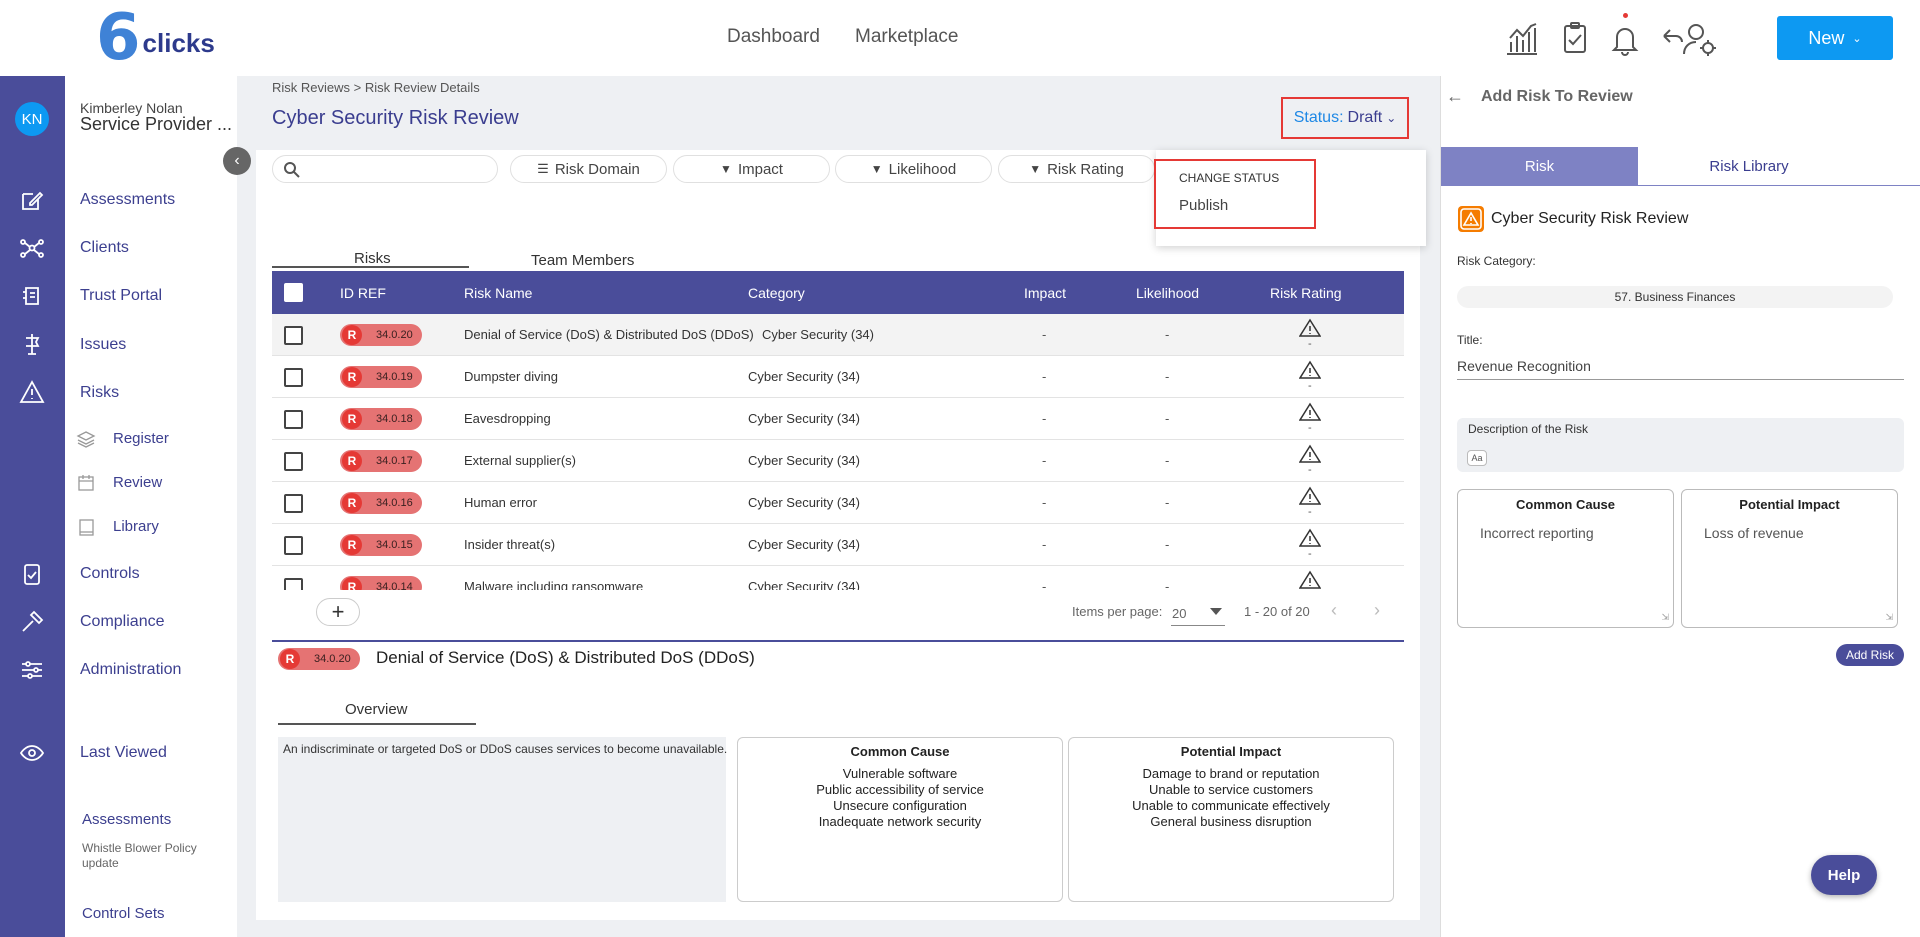 The image size is (1920, 937). I want to click on filter-likelihood: ▼ Likelihood, so click(913, 169).